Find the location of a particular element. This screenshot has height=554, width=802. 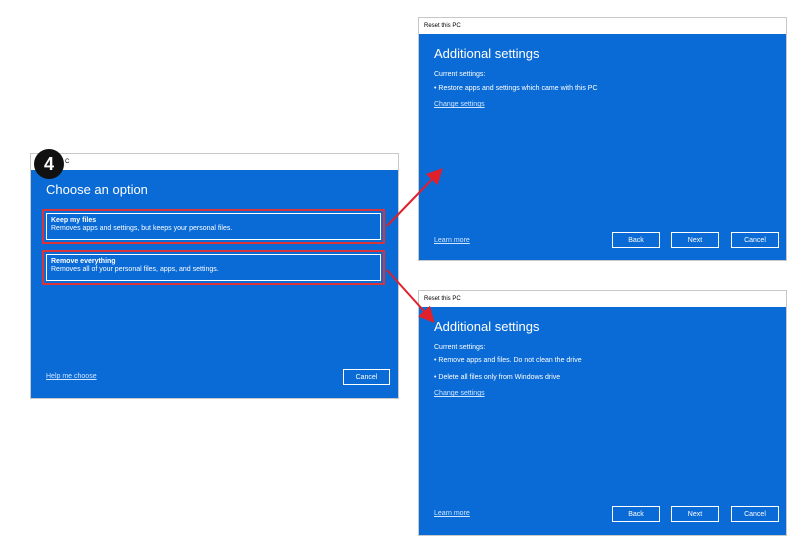

connector-arrows is located at coordinates (414, 245).